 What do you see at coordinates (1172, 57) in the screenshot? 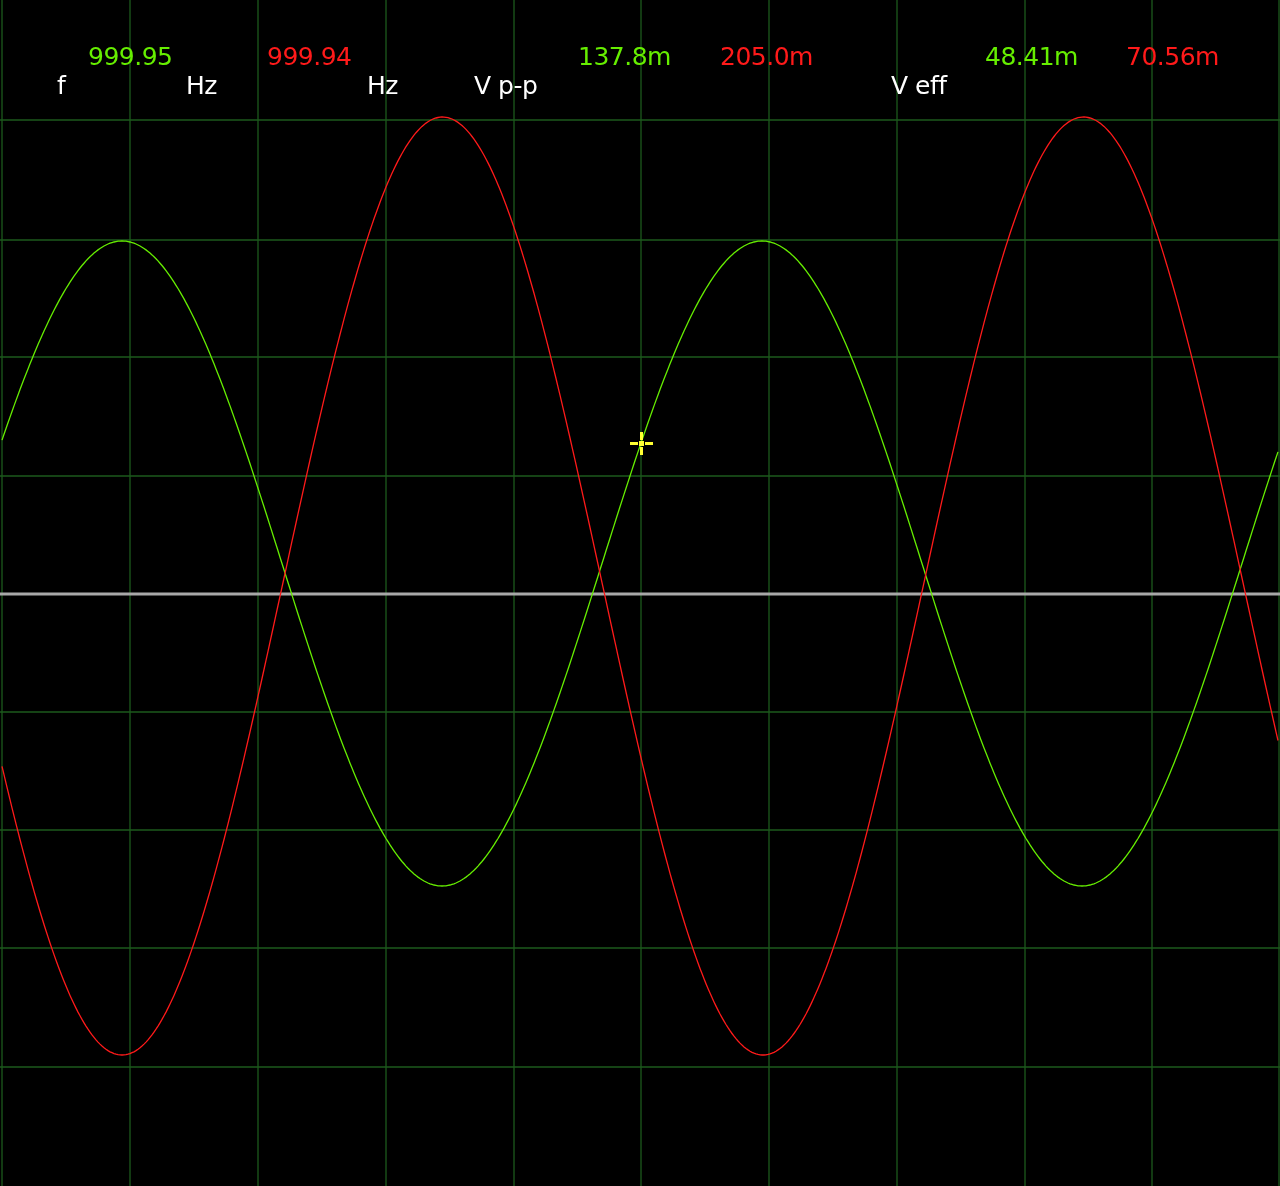
I see `measurement-value: 70.56m` at bounding box center [1172, 57].